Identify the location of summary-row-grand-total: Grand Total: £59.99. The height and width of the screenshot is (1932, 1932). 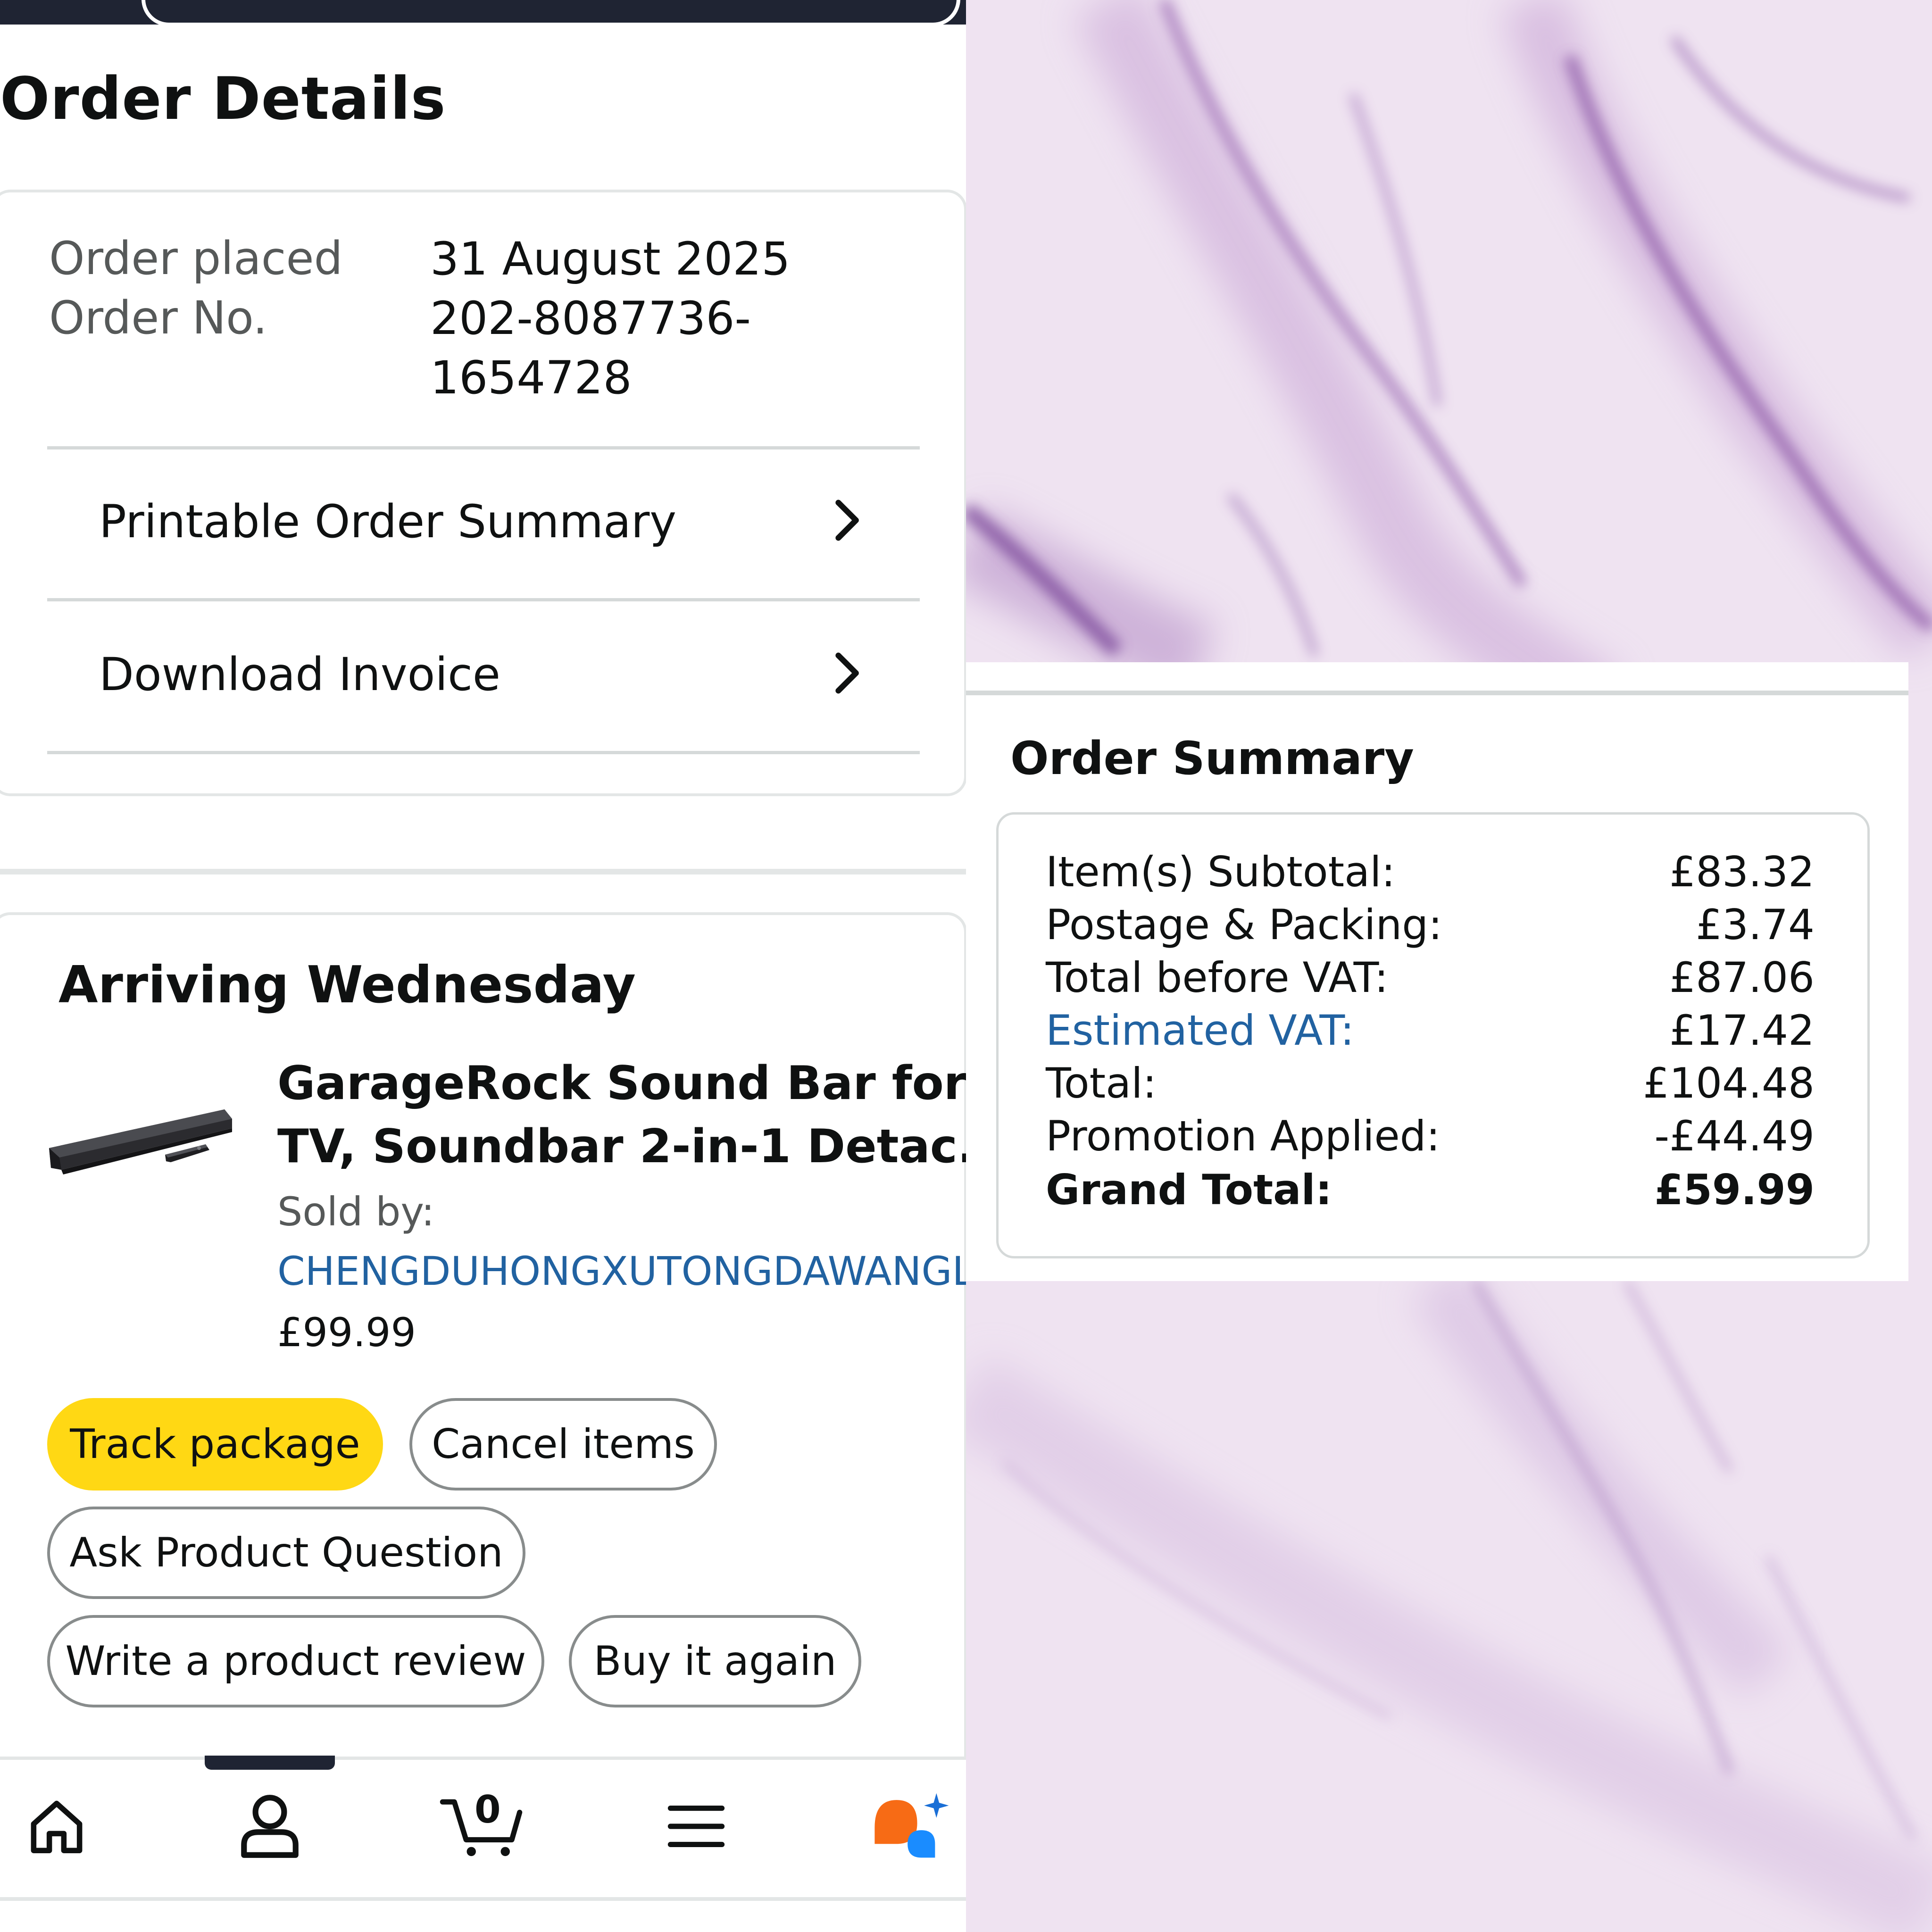
(1430, 1192).